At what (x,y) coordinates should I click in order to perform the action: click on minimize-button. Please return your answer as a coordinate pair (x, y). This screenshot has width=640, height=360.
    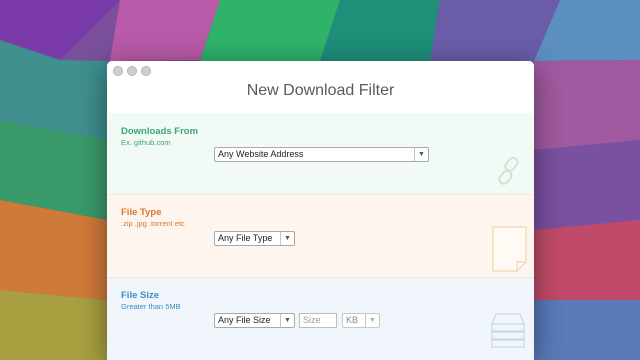
    Looking at the image, I should click on (132, 71).